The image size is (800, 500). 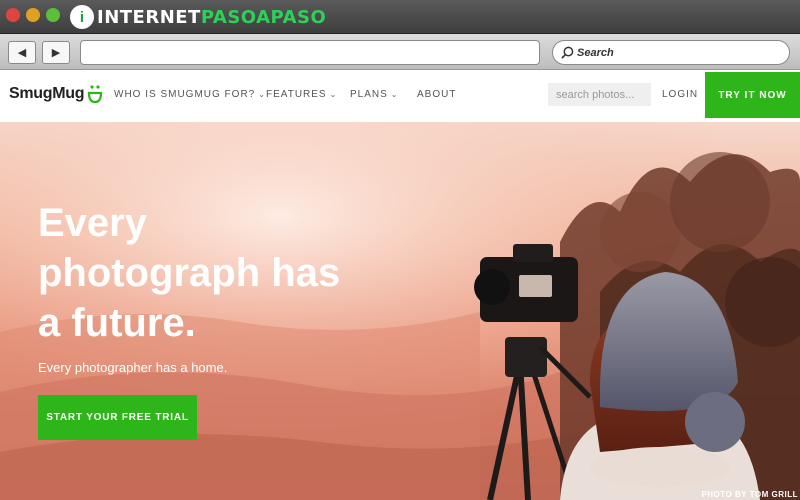 What do you see at coordinates (189, 273) in the screenshot?
I see `hero-title-line: photograph has` at bounding box center [189, 273].